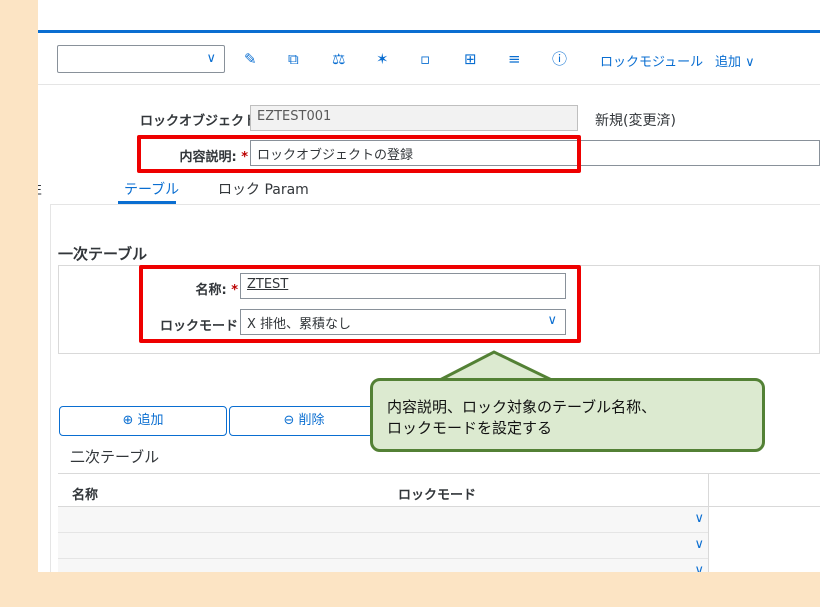 The width and height of the screenshot is (820, 607). What do you see at coordinates (150, 420) in the screenshot?
I see `add-button-label: 追加` at bounding box center [150, 420].